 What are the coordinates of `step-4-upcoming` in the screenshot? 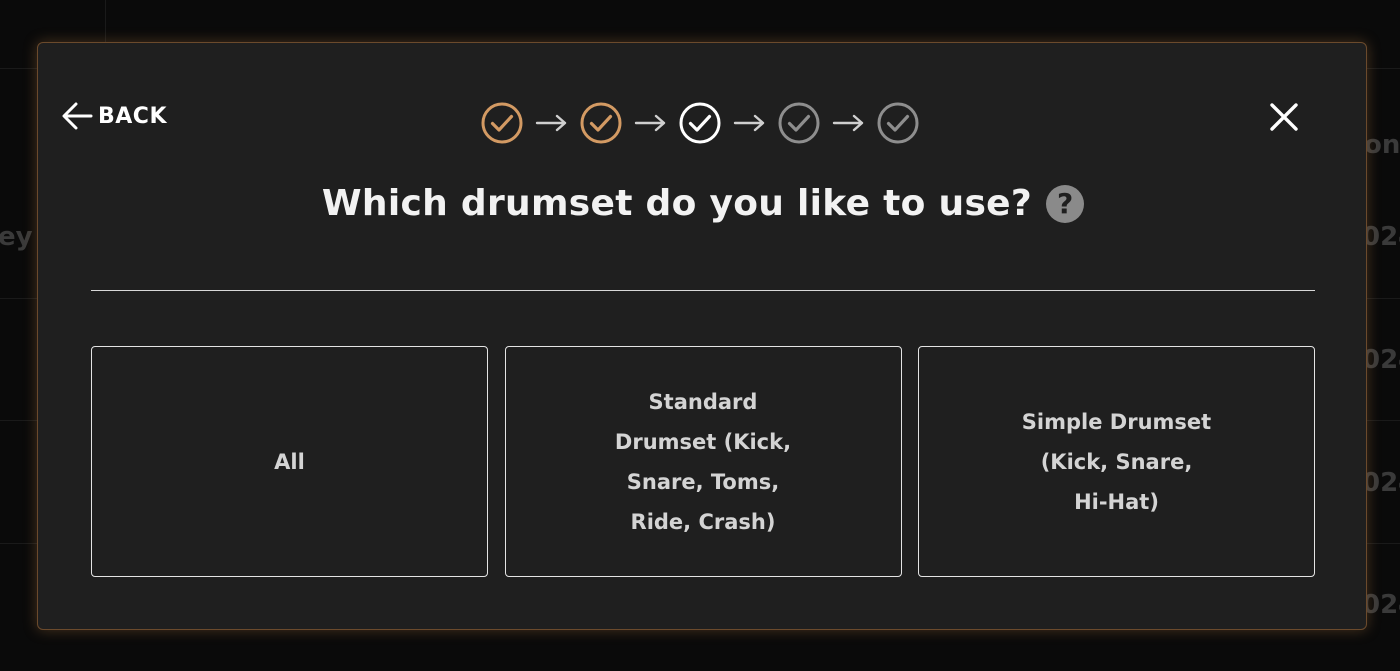 It's located at (799, 123).